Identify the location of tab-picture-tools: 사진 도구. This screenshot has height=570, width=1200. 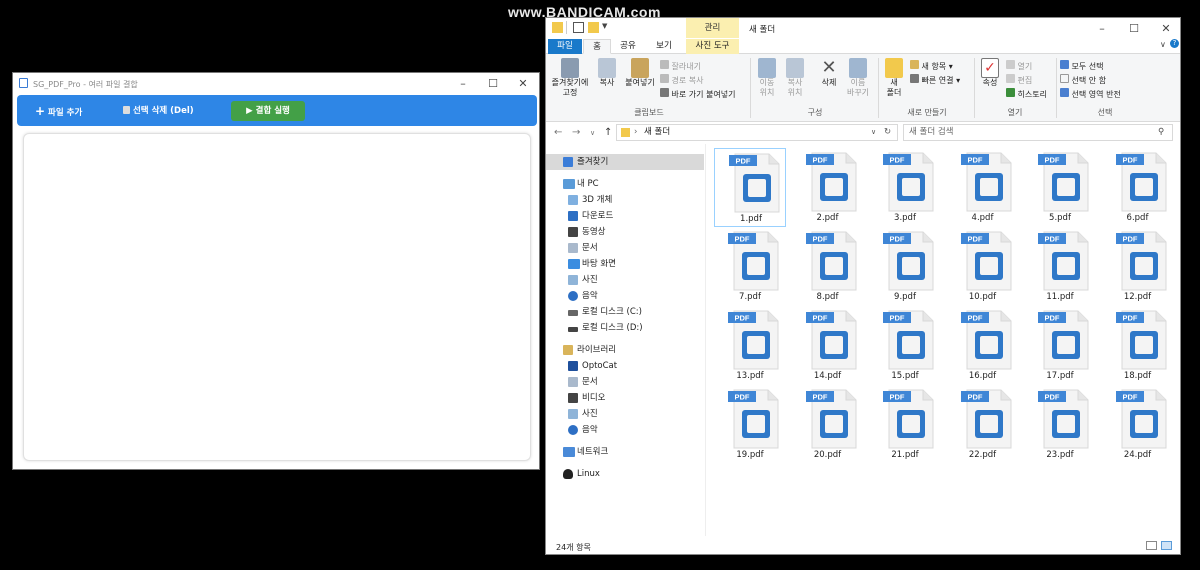
(712, 46).